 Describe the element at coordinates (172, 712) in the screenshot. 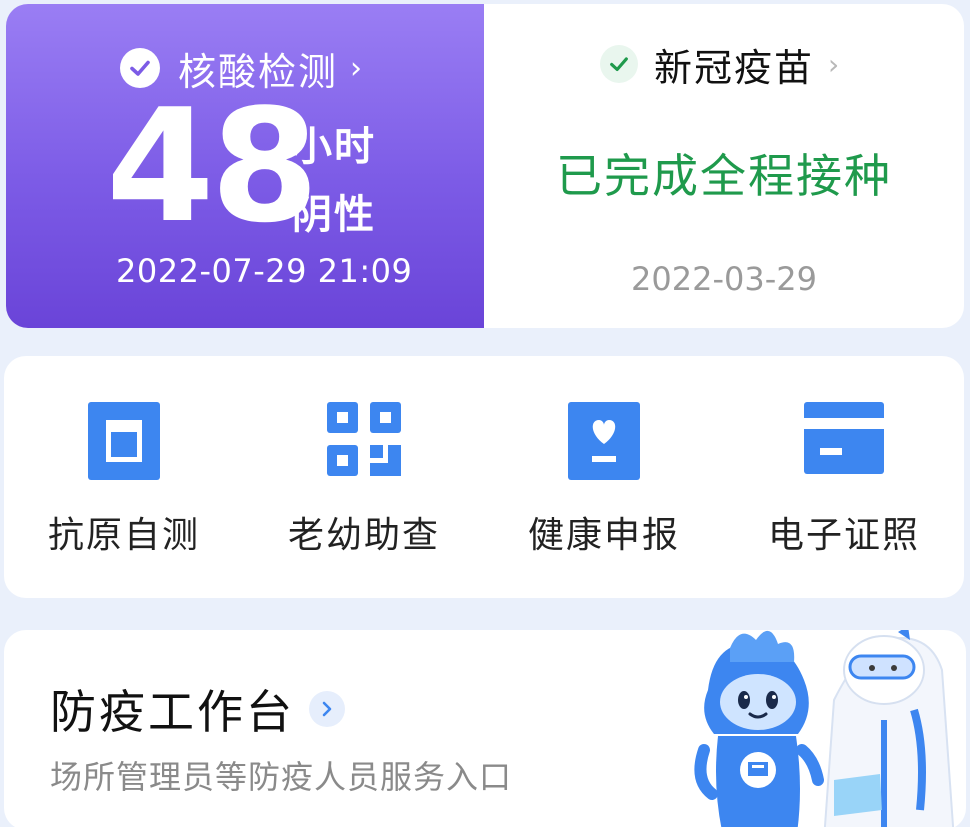

I see `workstation-title: 防疫工作台` at that location.